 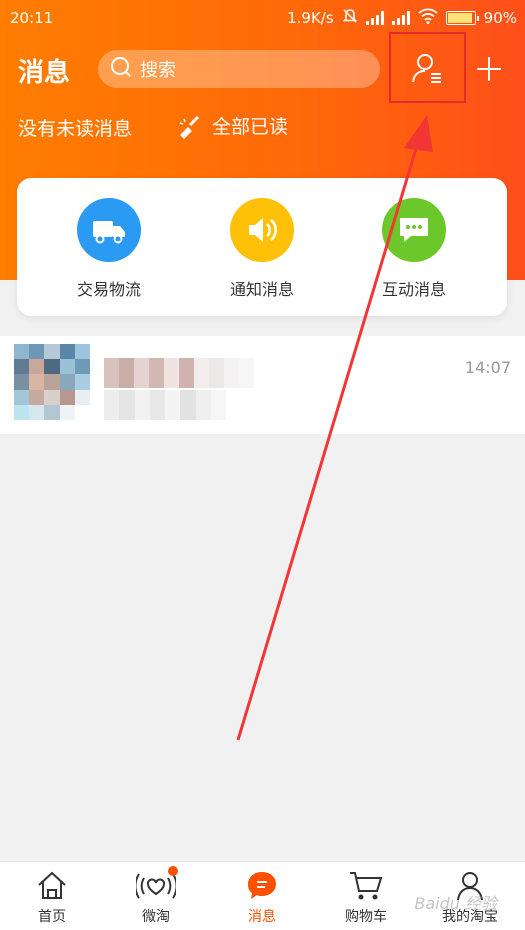 I want to click on wifi-icon, so click(x=428, y=18).